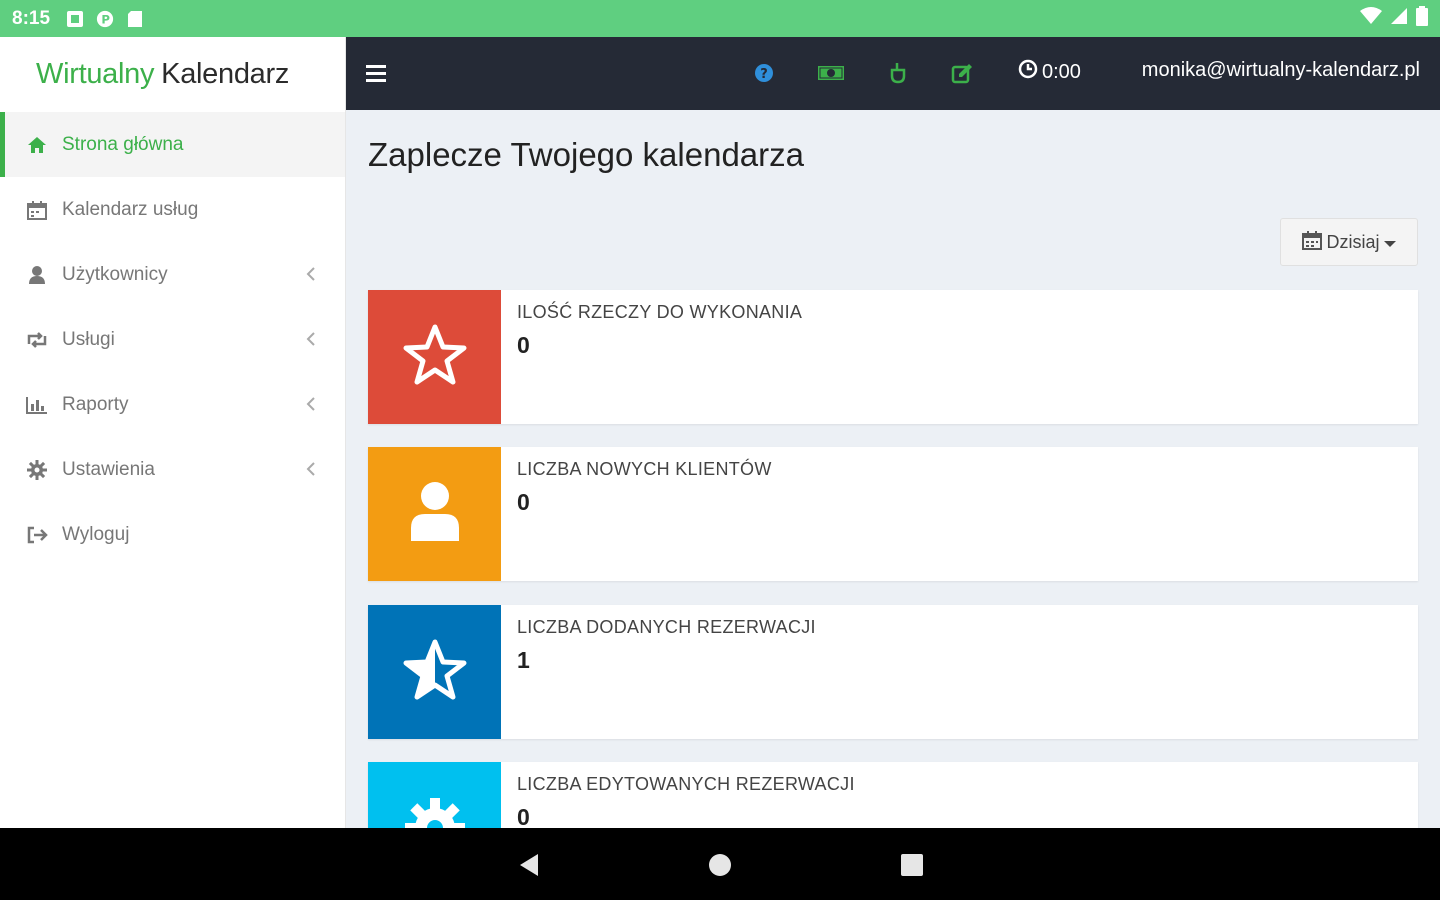 The image size is (1440, 900). I want to click on sidebar-item-0: Strona główna, so click(172, 144).